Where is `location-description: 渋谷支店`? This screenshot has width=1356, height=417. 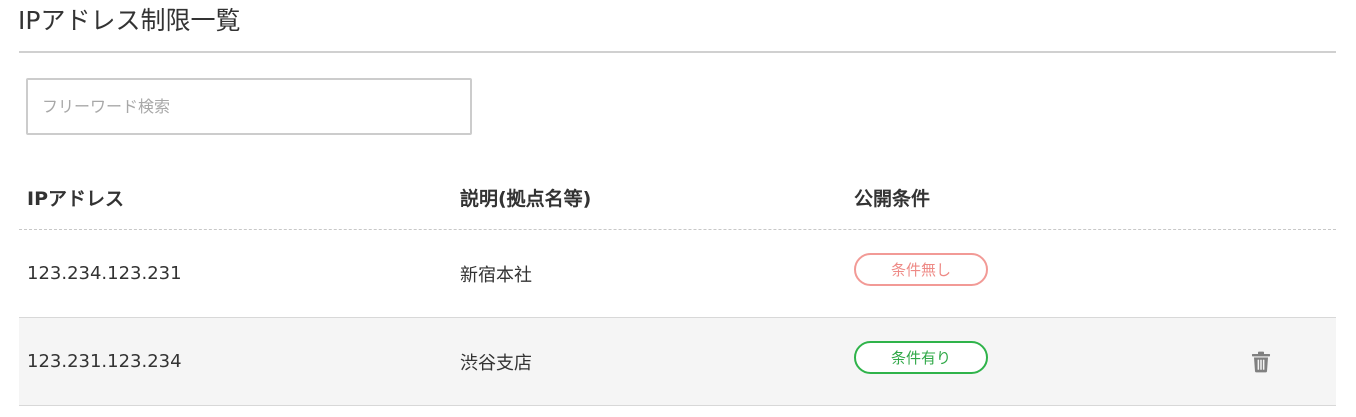
location-description: 渋谷支店 is located at coordinates (496, 363).